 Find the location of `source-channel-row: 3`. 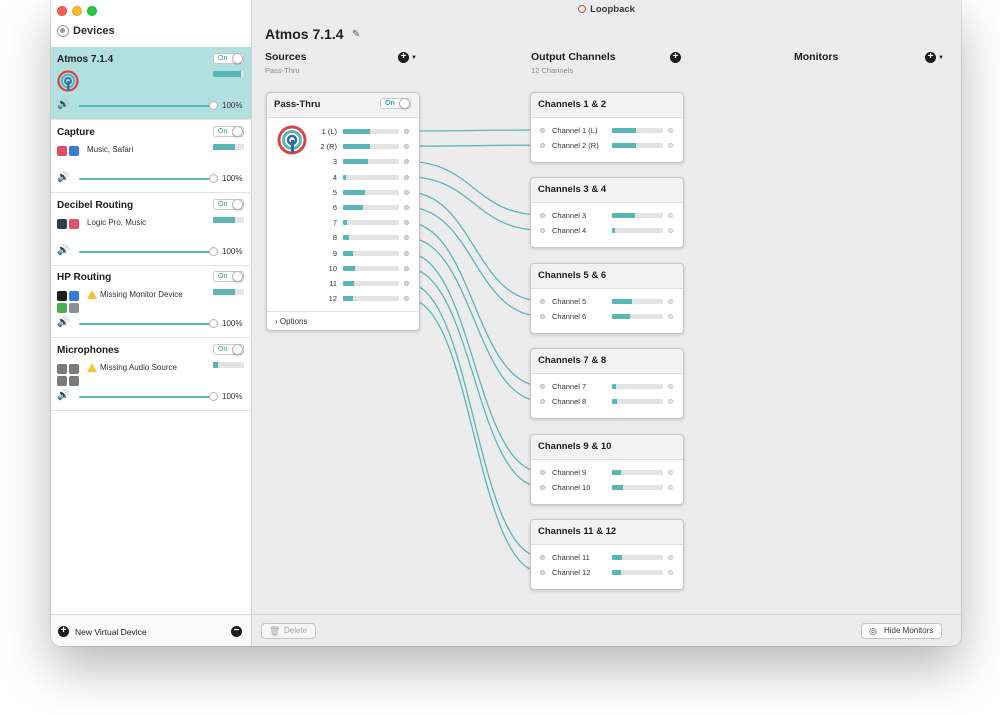

source-channel-row: 3 is located at coordinates (343, 162).